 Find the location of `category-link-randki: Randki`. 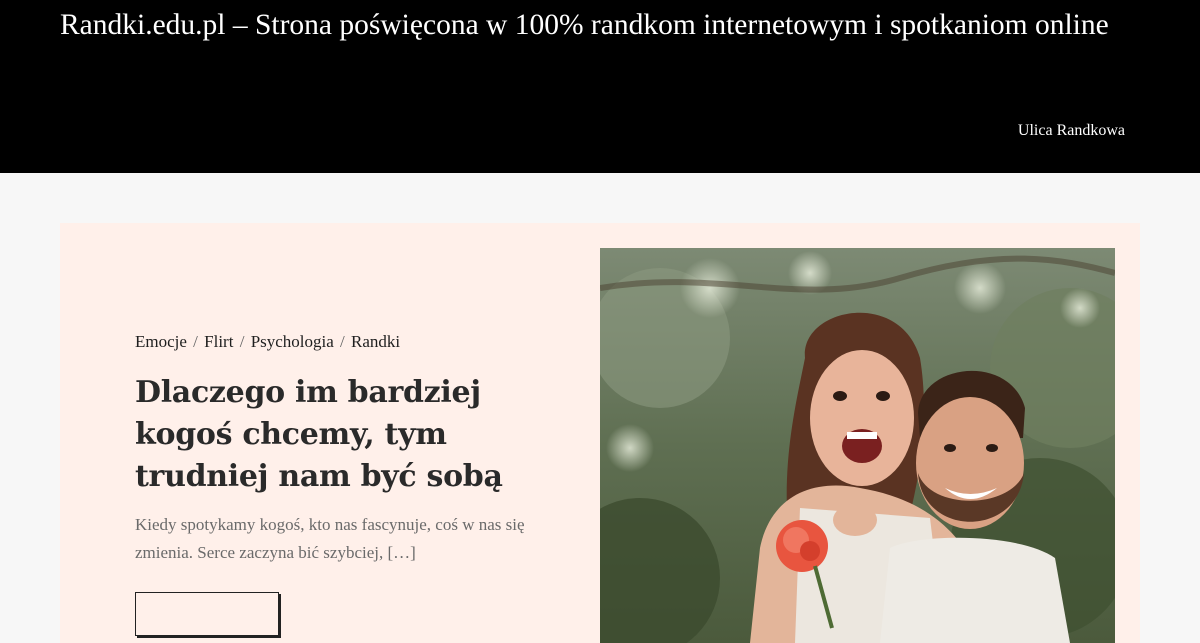

category-link-randki: Randki is located at coordinates (375, 341).